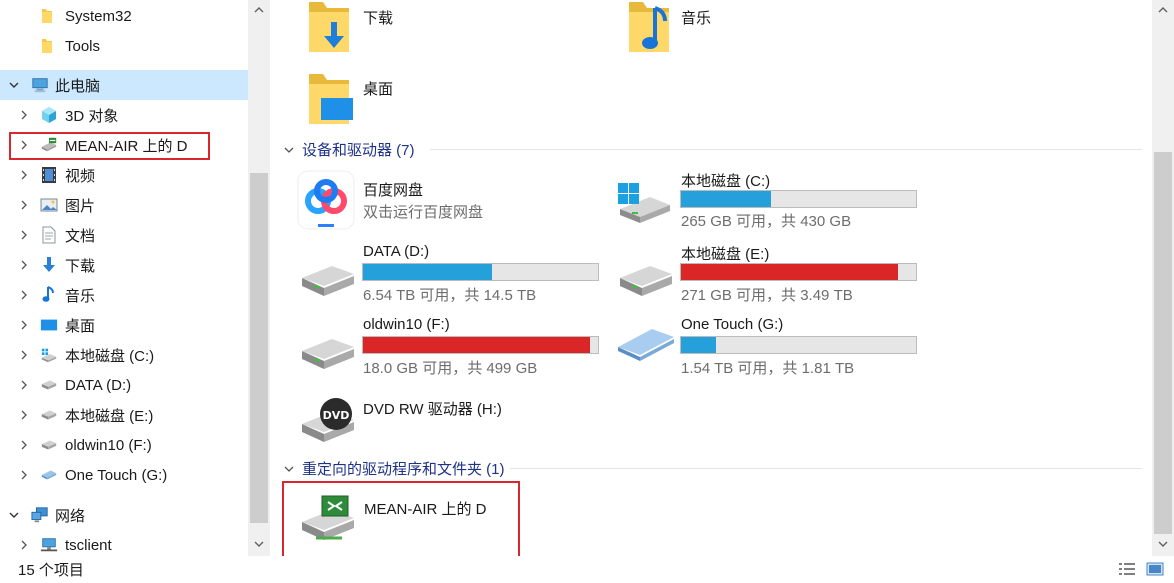  I want to click on device-tile-drive-d: DATA (D:) 6.54 TB 可用，共 14.5 TB, so click(451, 271).